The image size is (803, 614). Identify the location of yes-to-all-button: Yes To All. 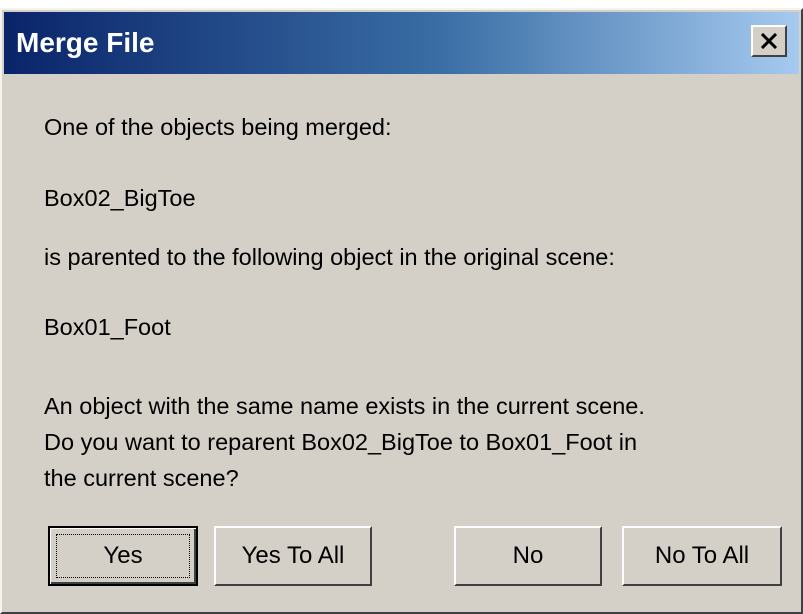
(293, 556).